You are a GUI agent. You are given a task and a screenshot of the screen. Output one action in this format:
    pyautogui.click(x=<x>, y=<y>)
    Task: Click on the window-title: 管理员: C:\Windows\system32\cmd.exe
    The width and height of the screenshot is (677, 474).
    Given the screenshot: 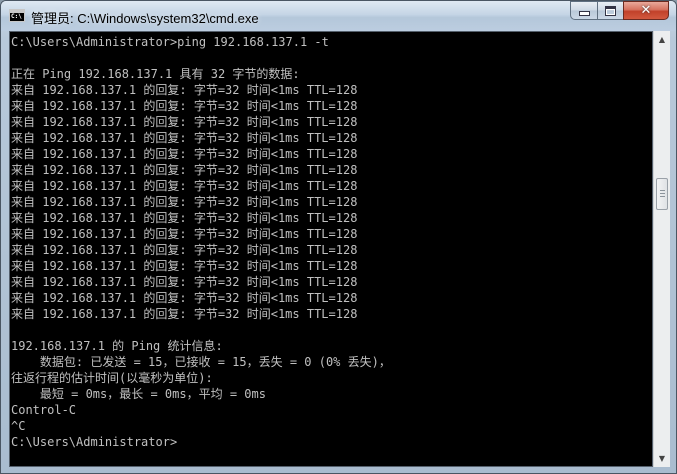 What is the action you would take?
    pyautogui.click(x=145, y=18)
    